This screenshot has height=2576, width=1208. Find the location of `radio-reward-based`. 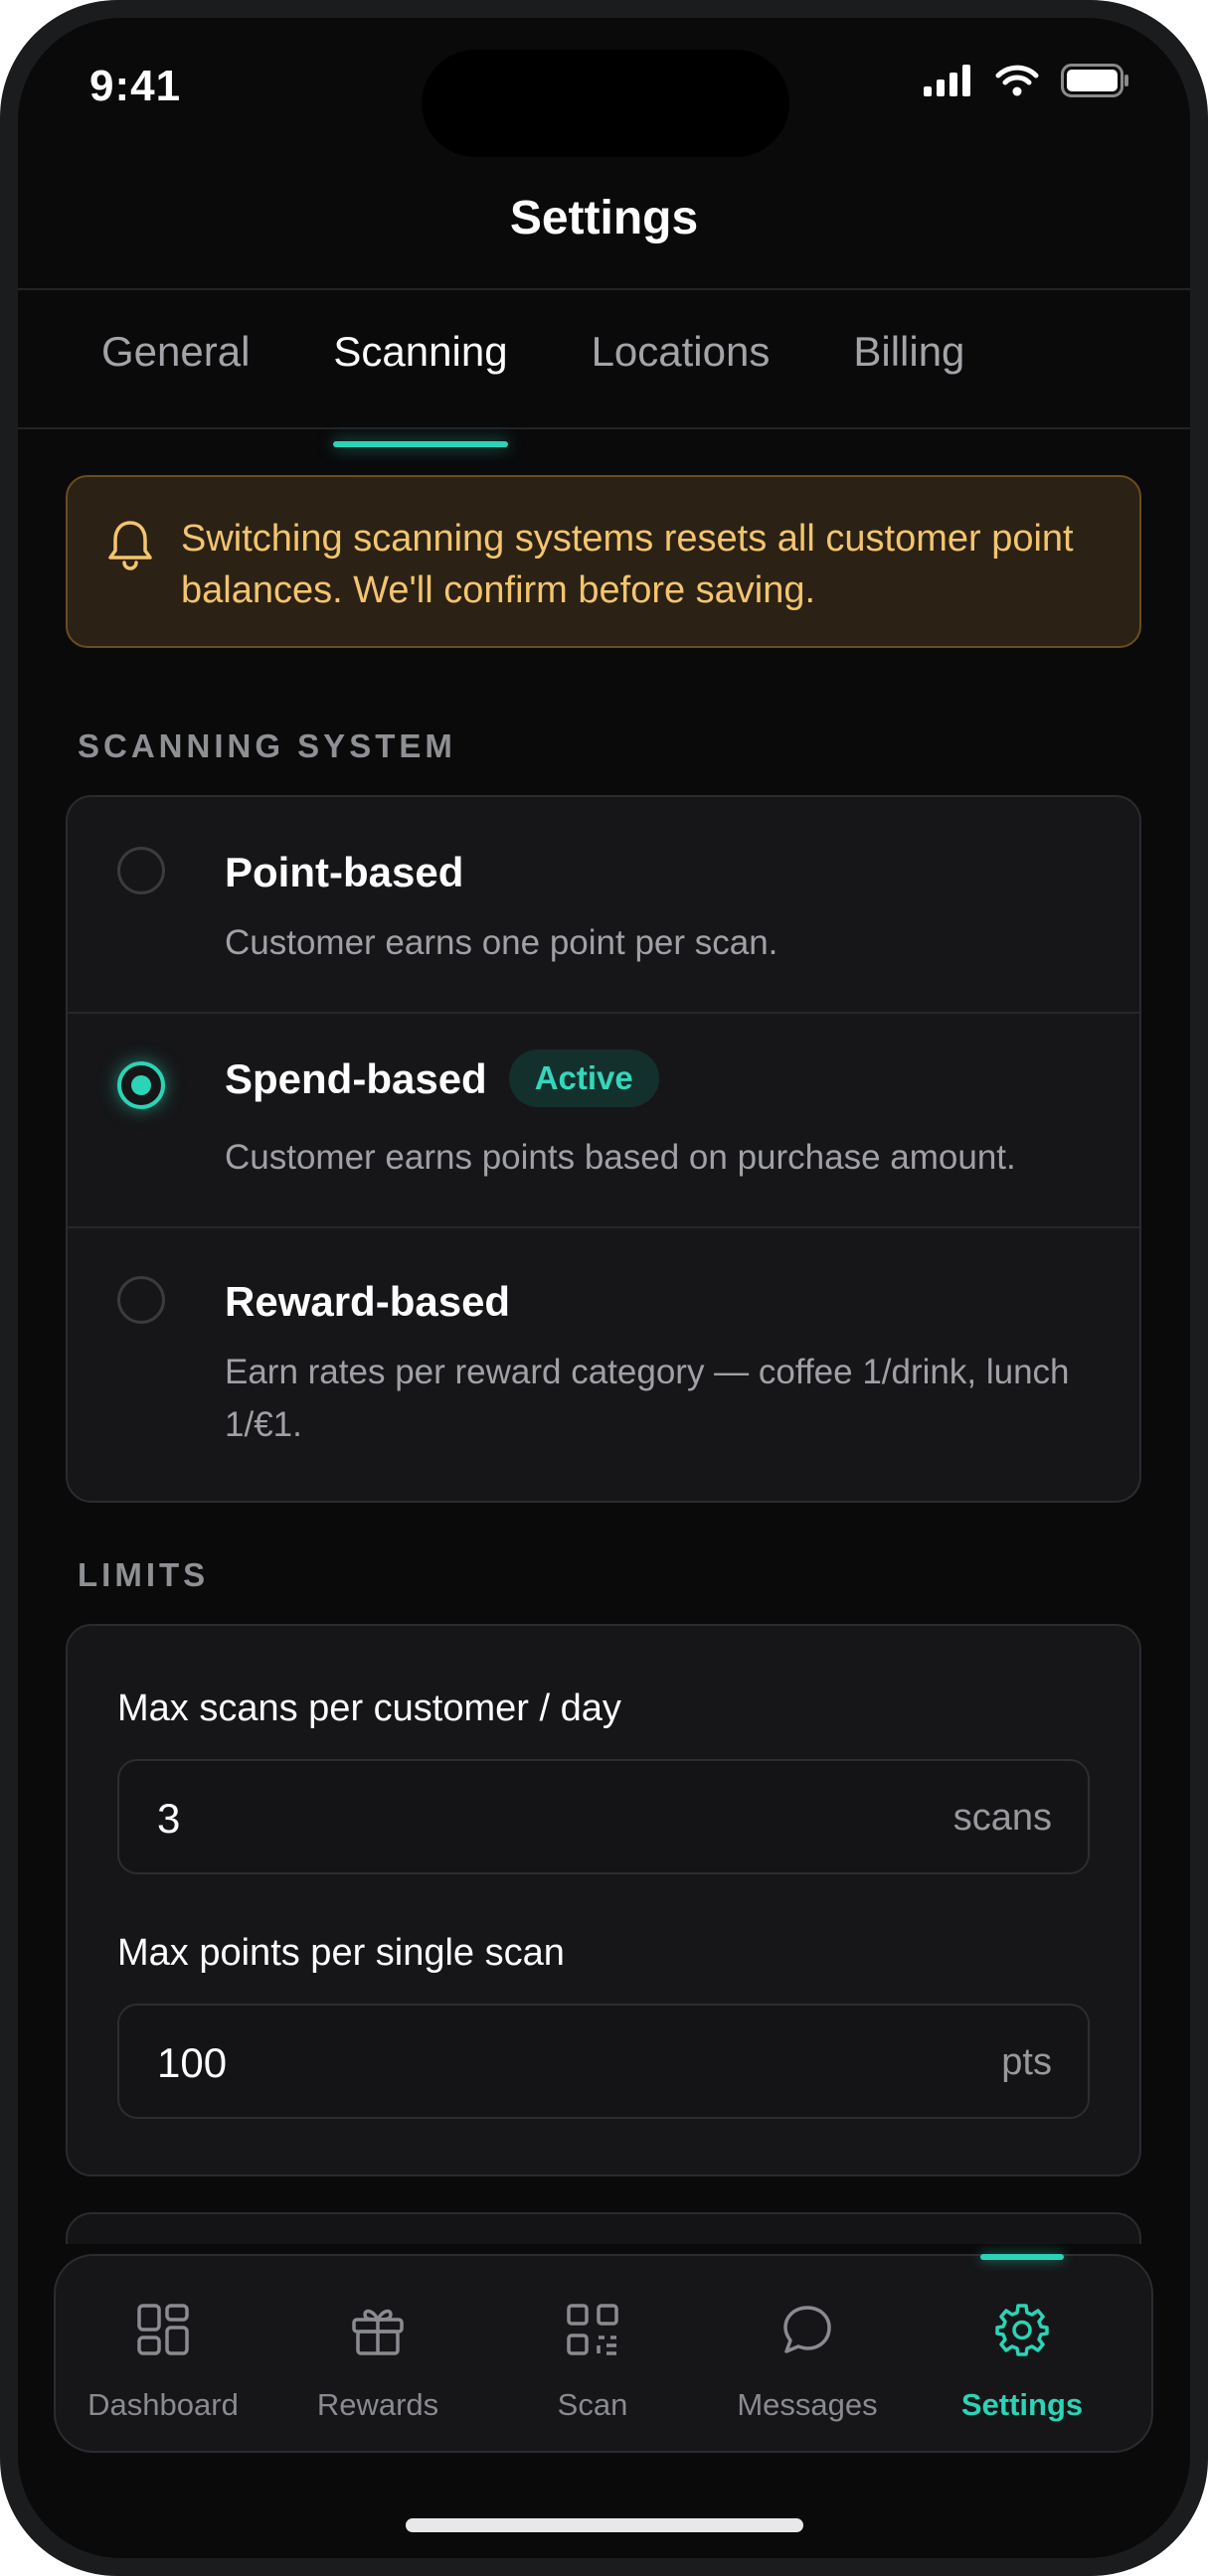

radio-reward-based is located at coordinates (141, 1300).